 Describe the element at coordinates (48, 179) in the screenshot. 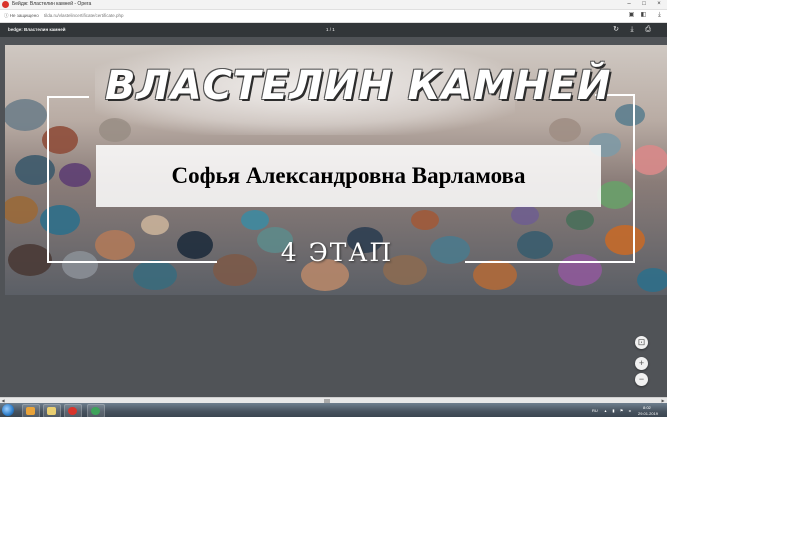

I see `frame-left` at that location.